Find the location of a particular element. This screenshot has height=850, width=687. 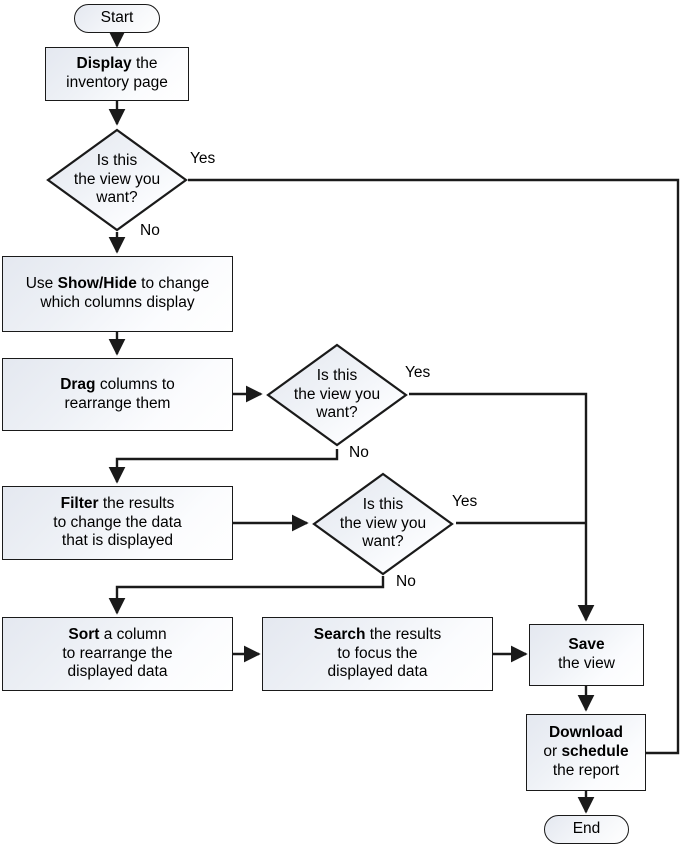

node-display-line1-bold: Display is located at coordinates (104, 64).